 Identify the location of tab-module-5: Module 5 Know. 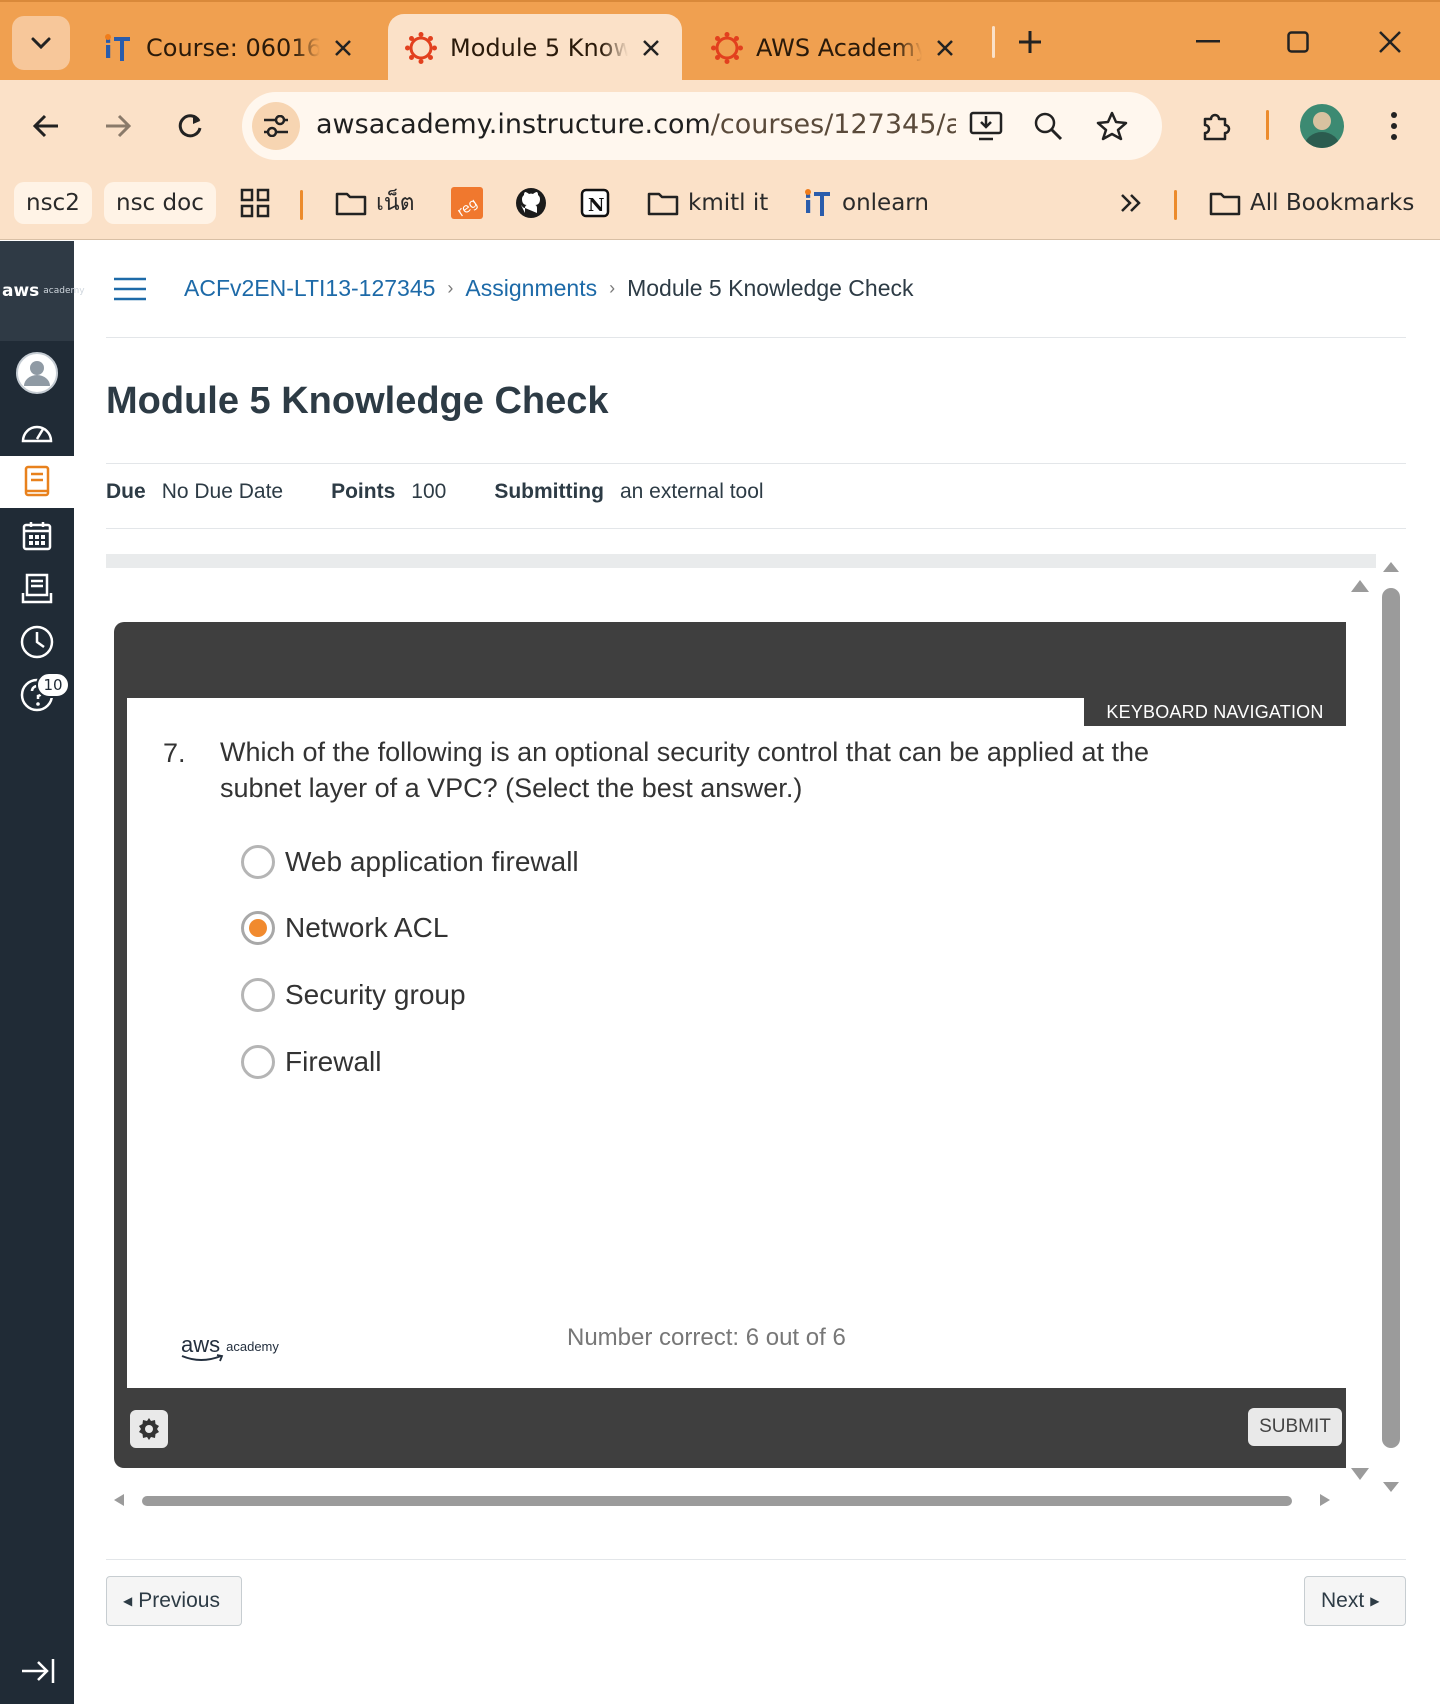
(535, 48).